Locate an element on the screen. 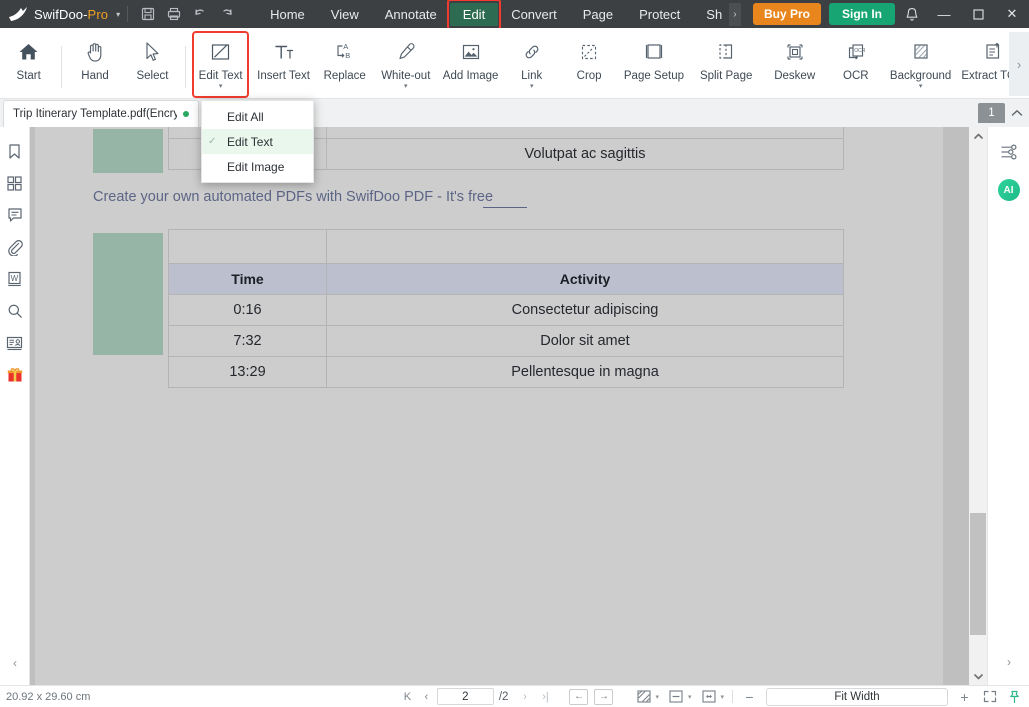  menu-annotate: Annotate is located at coordinates (411, 14).